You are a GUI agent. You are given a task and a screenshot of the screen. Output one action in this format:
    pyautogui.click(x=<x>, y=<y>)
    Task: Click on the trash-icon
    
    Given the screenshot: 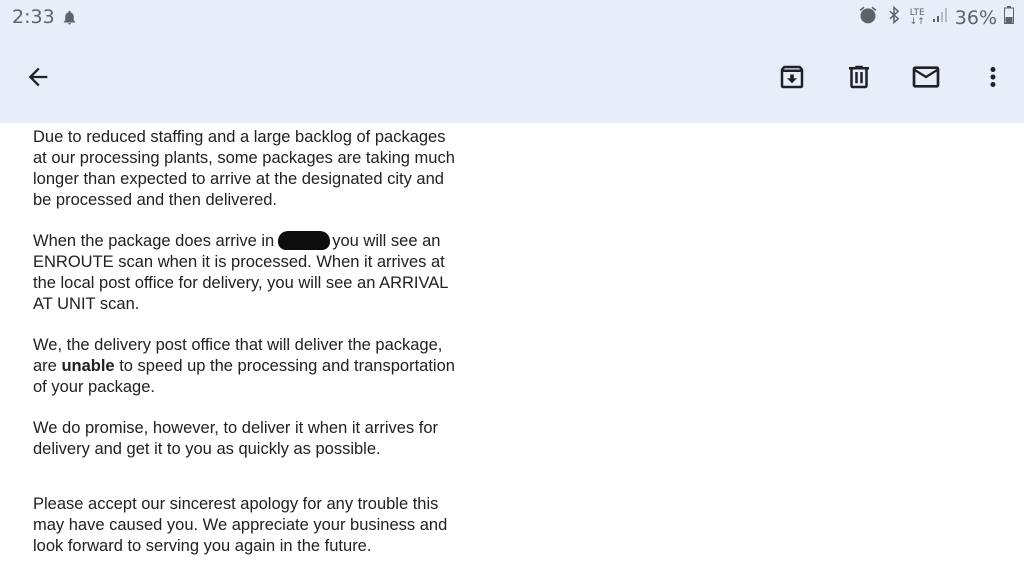 What is the action you would take?
    pyautogui.click(x=859, y=79)
    